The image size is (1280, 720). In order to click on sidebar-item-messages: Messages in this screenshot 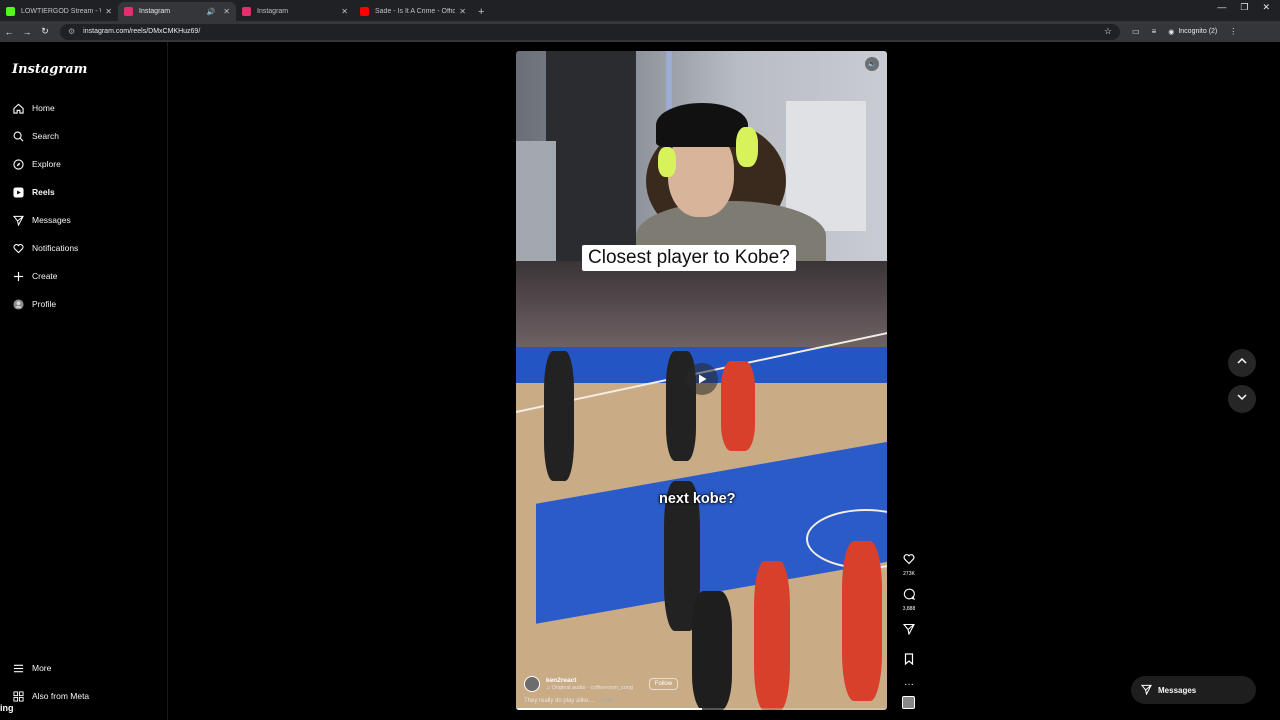, I will do `click(41, 220)`.